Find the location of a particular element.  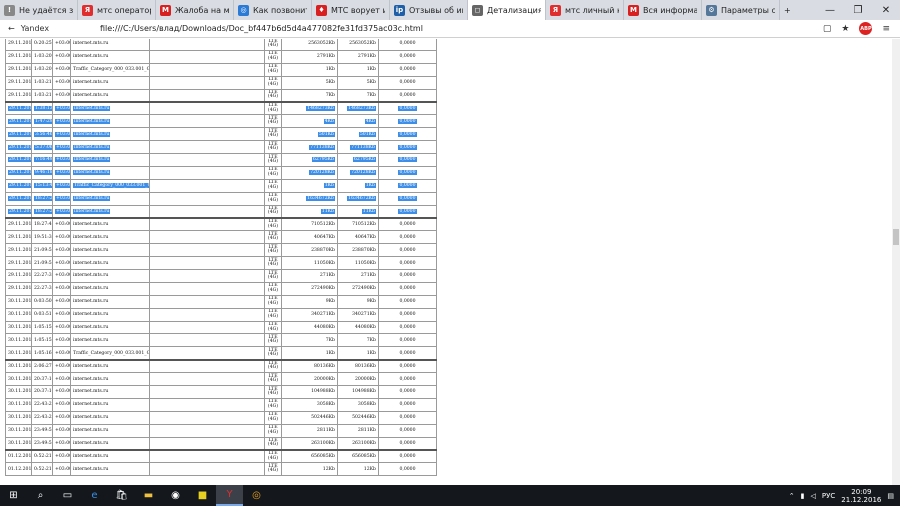

cell-text: 30.11.2016 is located at coordinates (20, 340).